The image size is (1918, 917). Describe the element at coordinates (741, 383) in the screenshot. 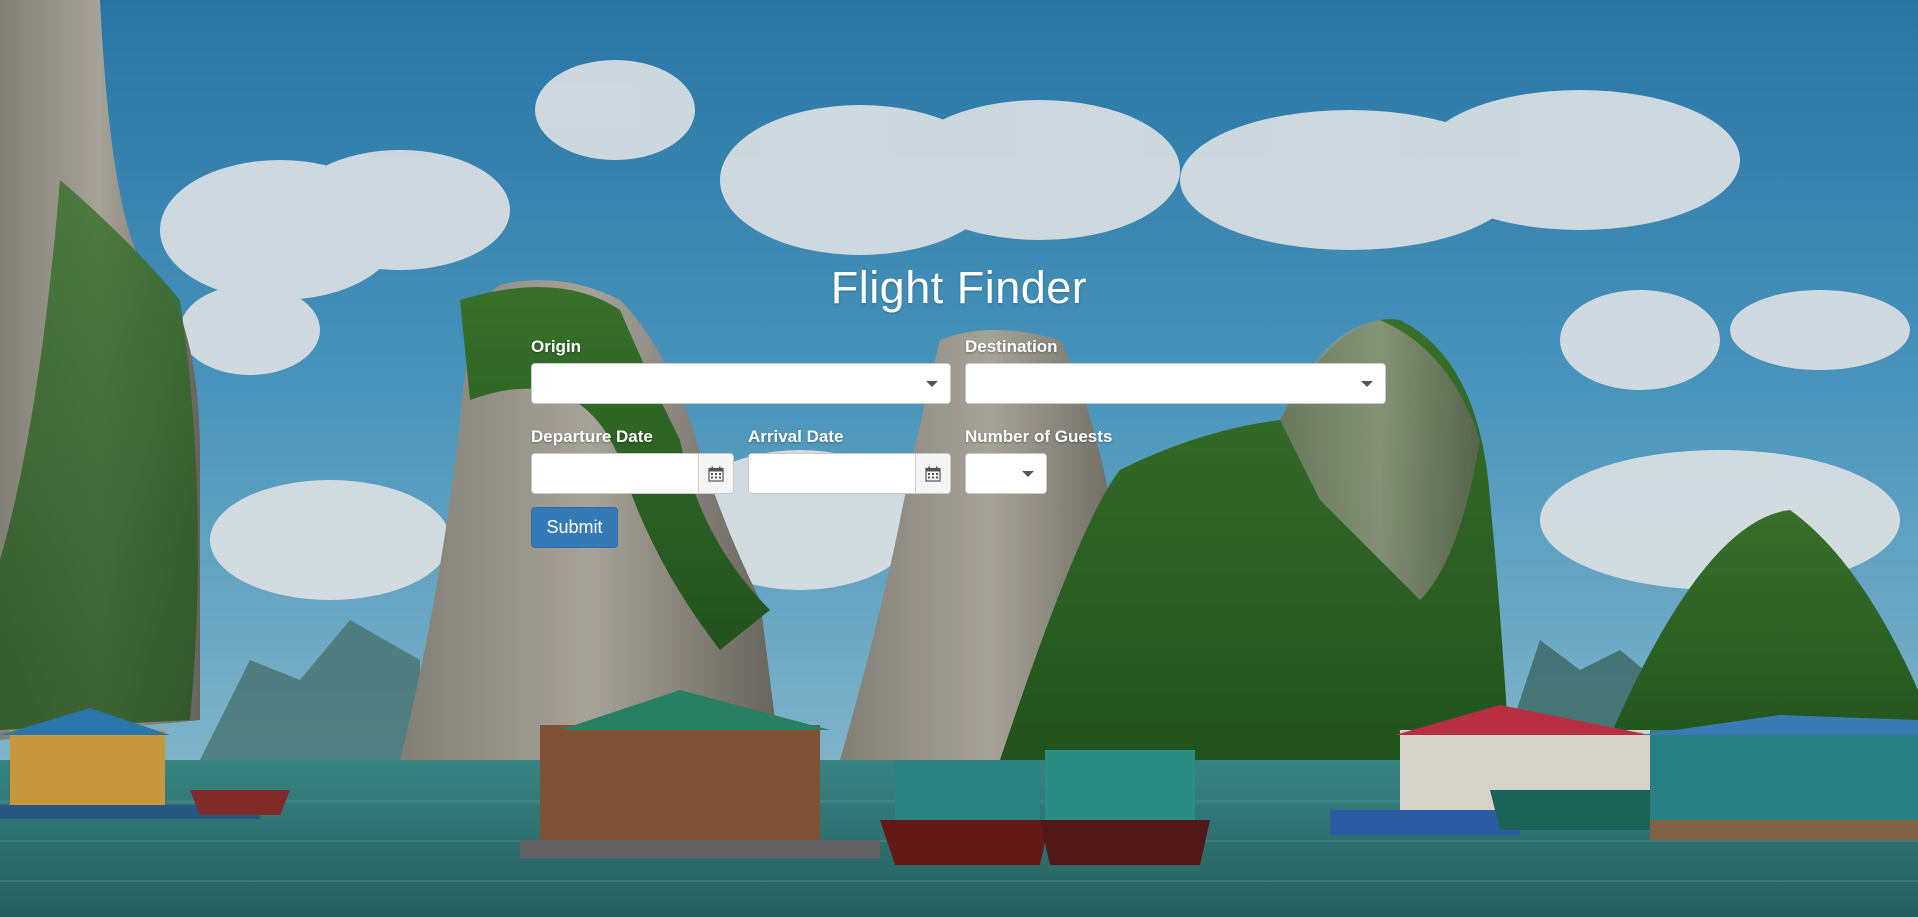

I see `origin-select` at that location.